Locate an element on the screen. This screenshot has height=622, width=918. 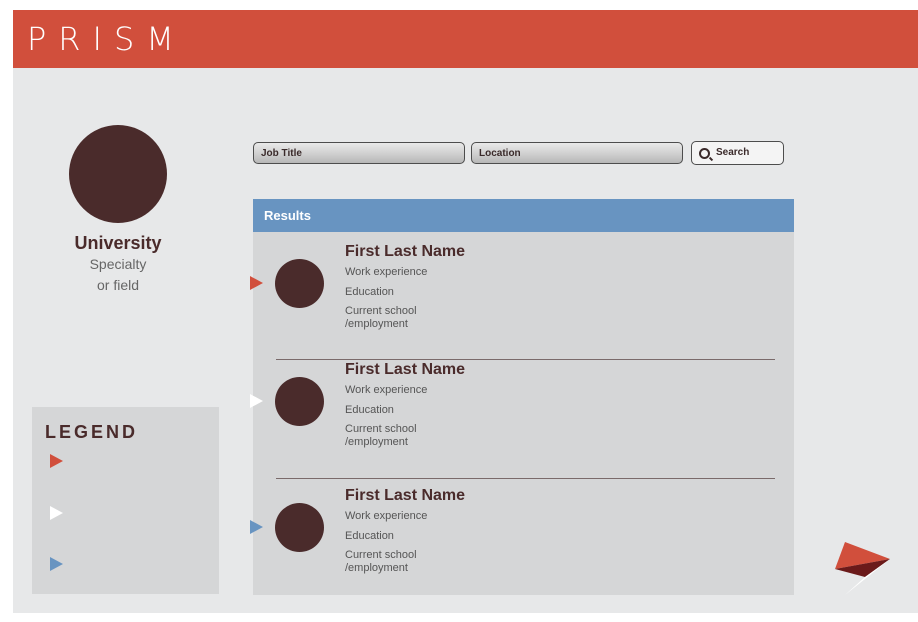
legend-blue-arrow-icon is located at coordinates (56, 564).